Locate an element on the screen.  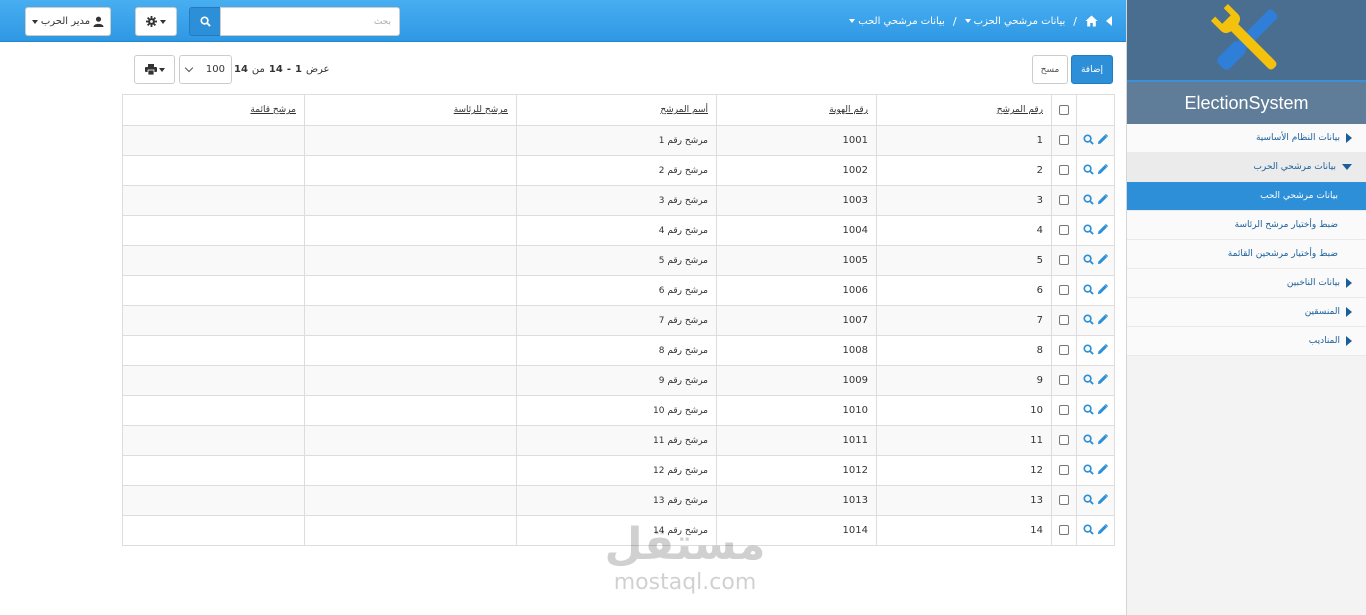
cell-candidate-name: مرشح رقم 12 is located at coordinates (616, 470).